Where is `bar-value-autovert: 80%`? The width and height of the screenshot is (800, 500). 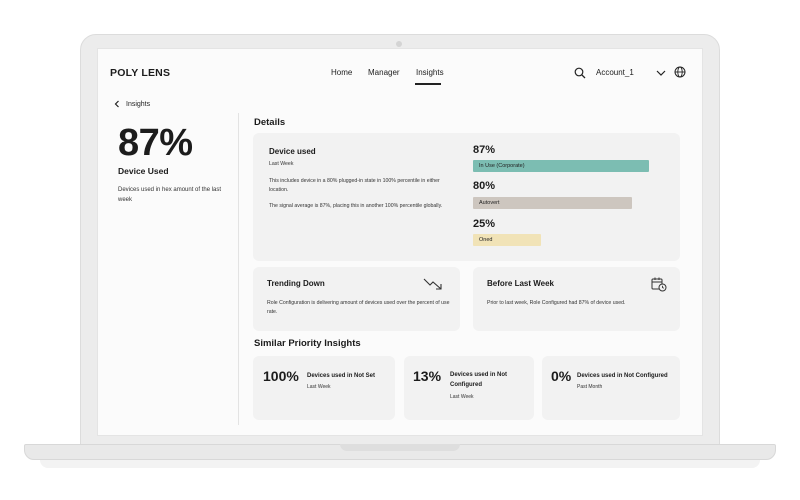 bar-value-autovert: 80% is located at coordinates (484, 186).